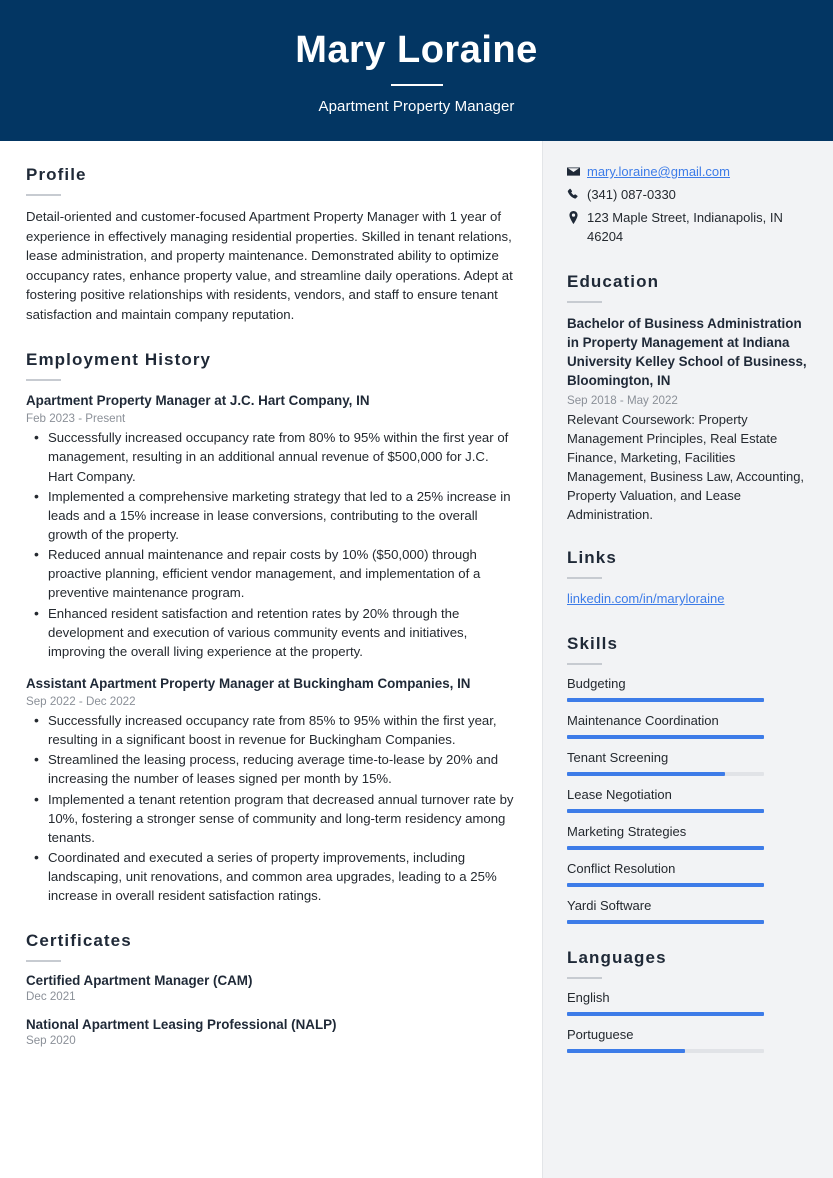 This screenshot has width=833, height=1178. What do you see at coordinates (81, 702) in the screenshot?
I see `job-date: Sep 2022 - Dec 2022` at bounding box center [81, 702].